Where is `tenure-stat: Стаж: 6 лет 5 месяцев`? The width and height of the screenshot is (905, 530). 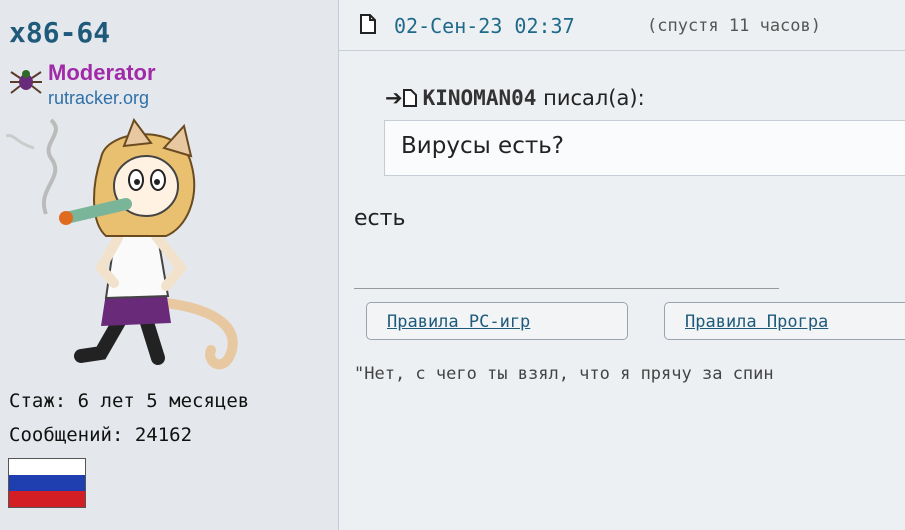
tenure-stat: Стаж: 6 лет 5 месяцев is located at coordinates (129, 401).